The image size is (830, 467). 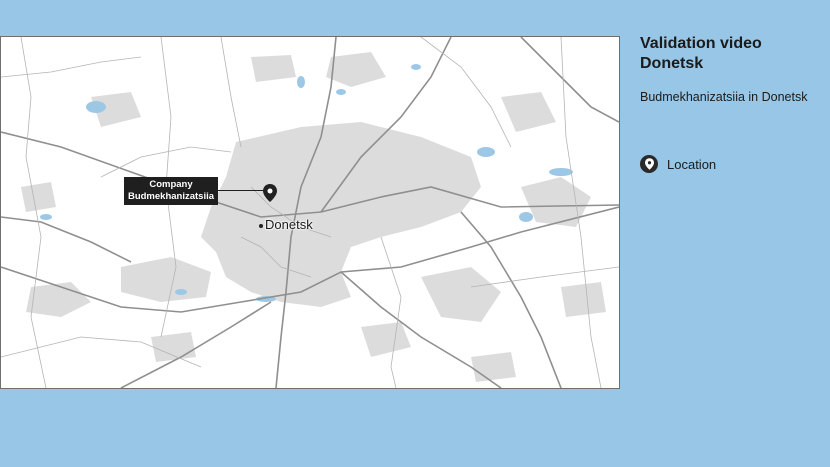 What do you see at coordinates (701, 43) in the screenshot?
I see `panel-title-line-1: Validation video` at bounding box center [701, 43].